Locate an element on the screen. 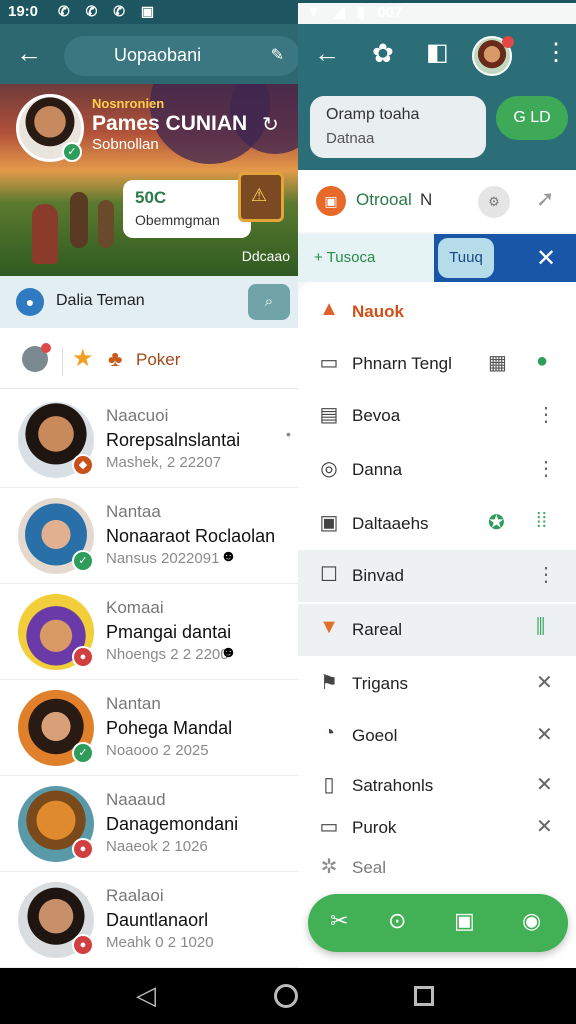 The image size is (576, 1024). menu-item-label: Satrahonls is located at coordinates (393, 785).